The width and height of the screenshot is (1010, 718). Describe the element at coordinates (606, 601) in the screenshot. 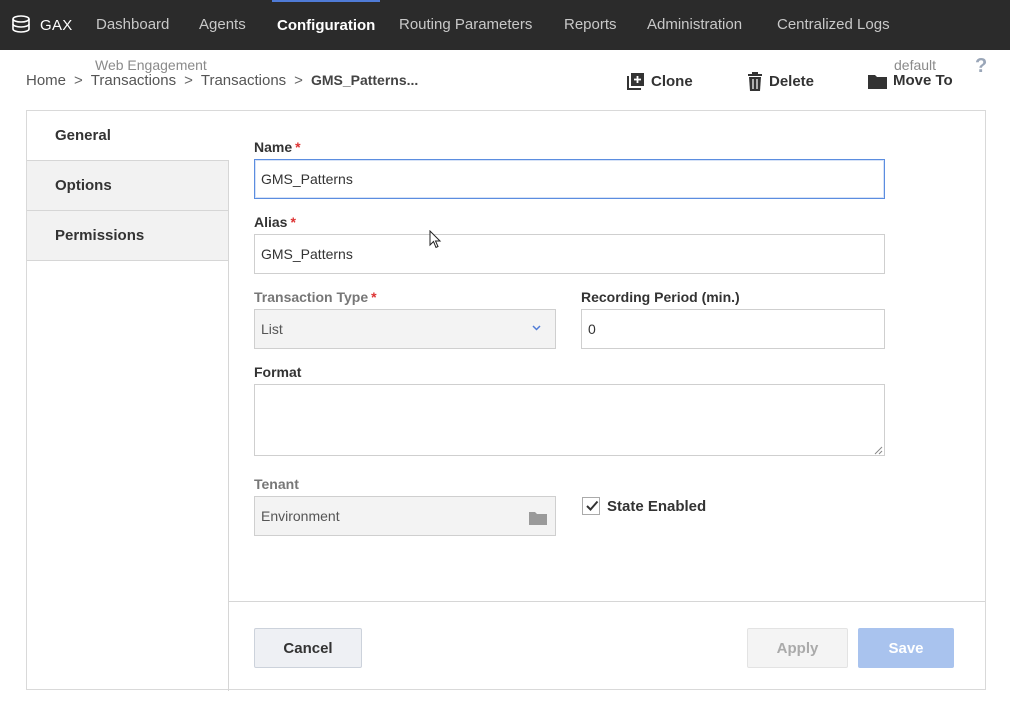

I see `footer-divider` at that location.